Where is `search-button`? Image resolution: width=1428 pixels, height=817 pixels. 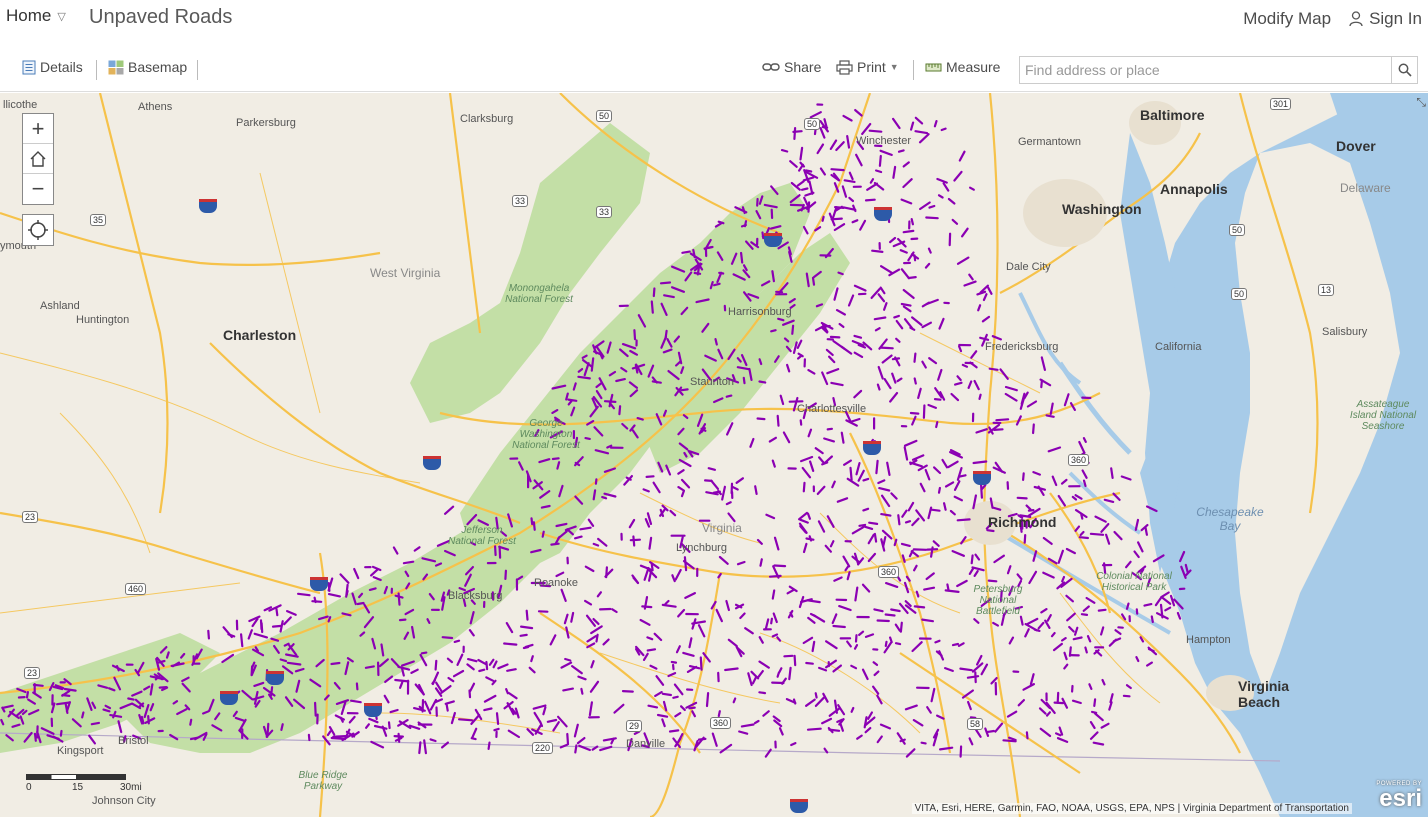 search-button is located at coordinates (1404, 70).